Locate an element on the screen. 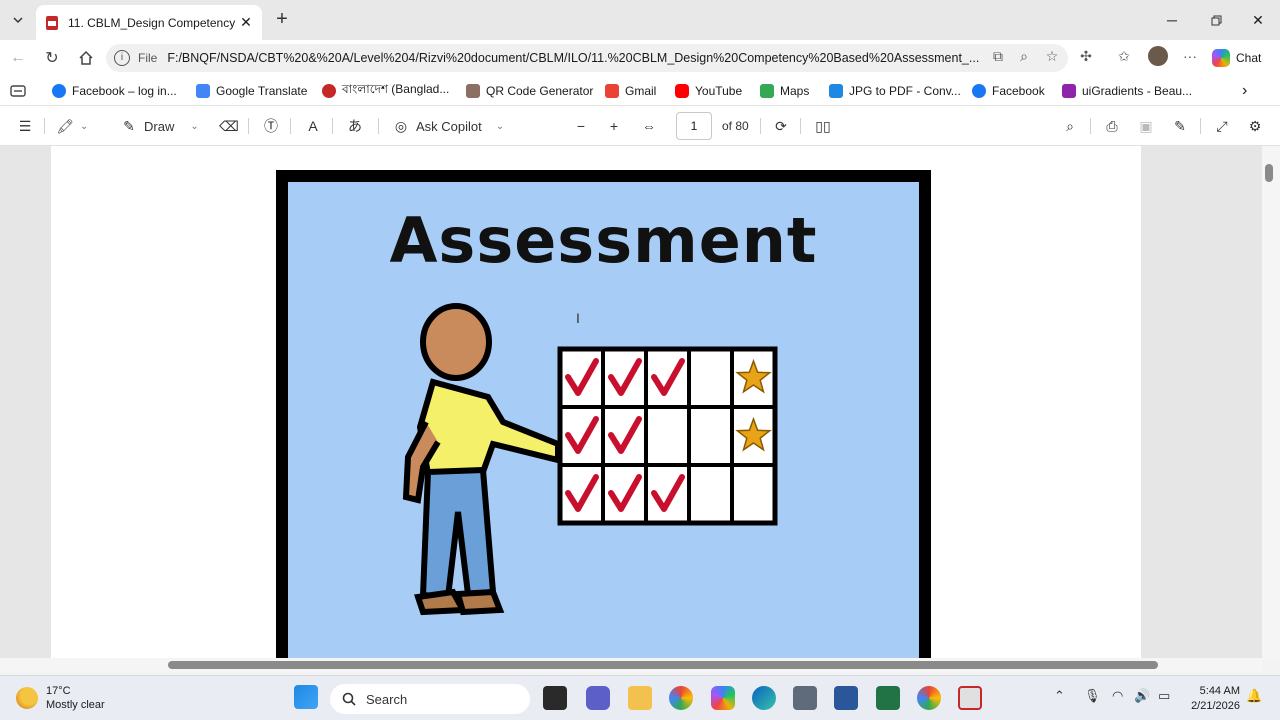 Image resolution: width=1280 pixels, height=720 pixels. file-explorer-icon is located at coordinates (640, 698).